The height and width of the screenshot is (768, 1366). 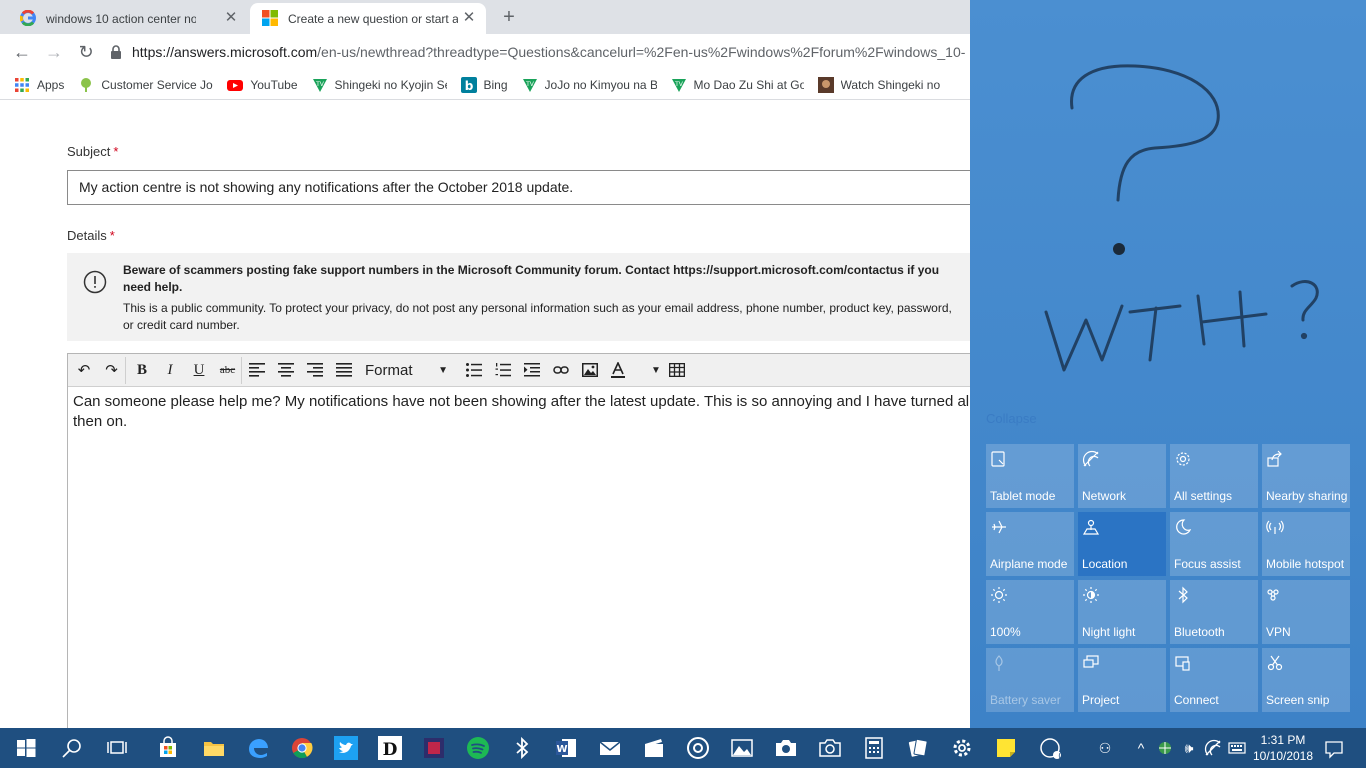 What do you see at coordinates (1334, 749) in the screenshot?
I see `action-center-icon` at bounding box center [1334, 749].